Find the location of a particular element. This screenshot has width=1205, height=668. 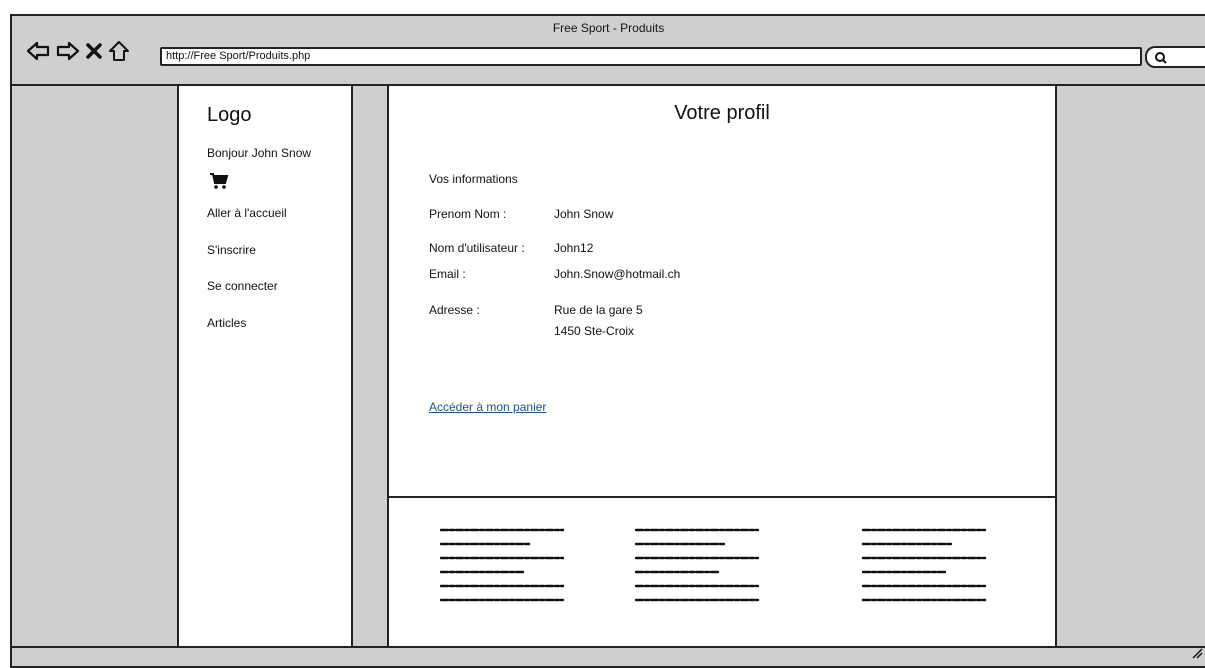

field-label-name: Prenom Nom : is located at coordinates (468, 214).